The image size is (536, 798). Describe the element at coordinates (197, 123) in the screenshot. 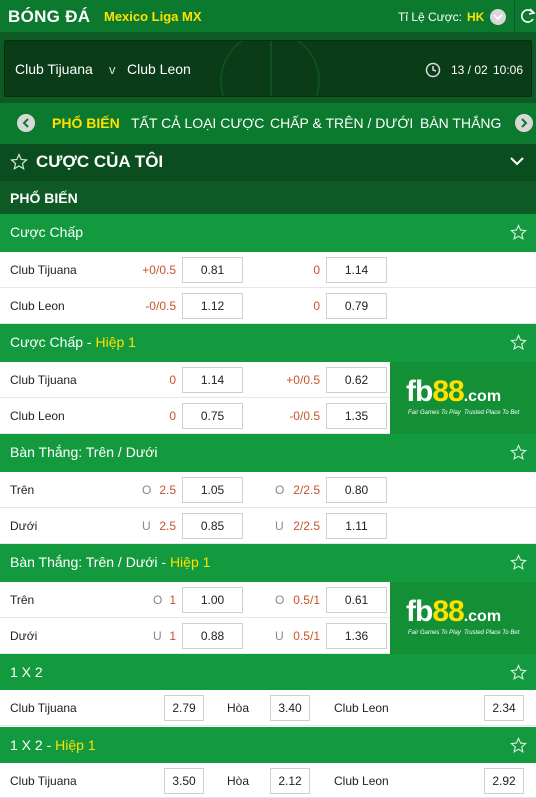

I see `tab-all-bets: TẤT CẢ LOẠI CƯỢC` at that location.